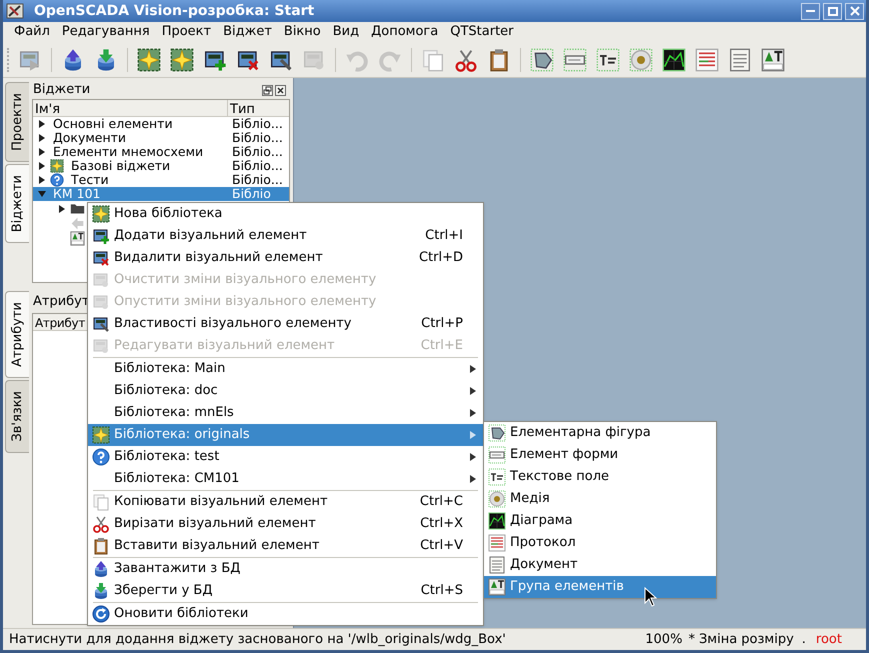  Describe the element at coordinates (746, 639) in the screenshot. I see `edit-mode: Зміна розміру` at that location.